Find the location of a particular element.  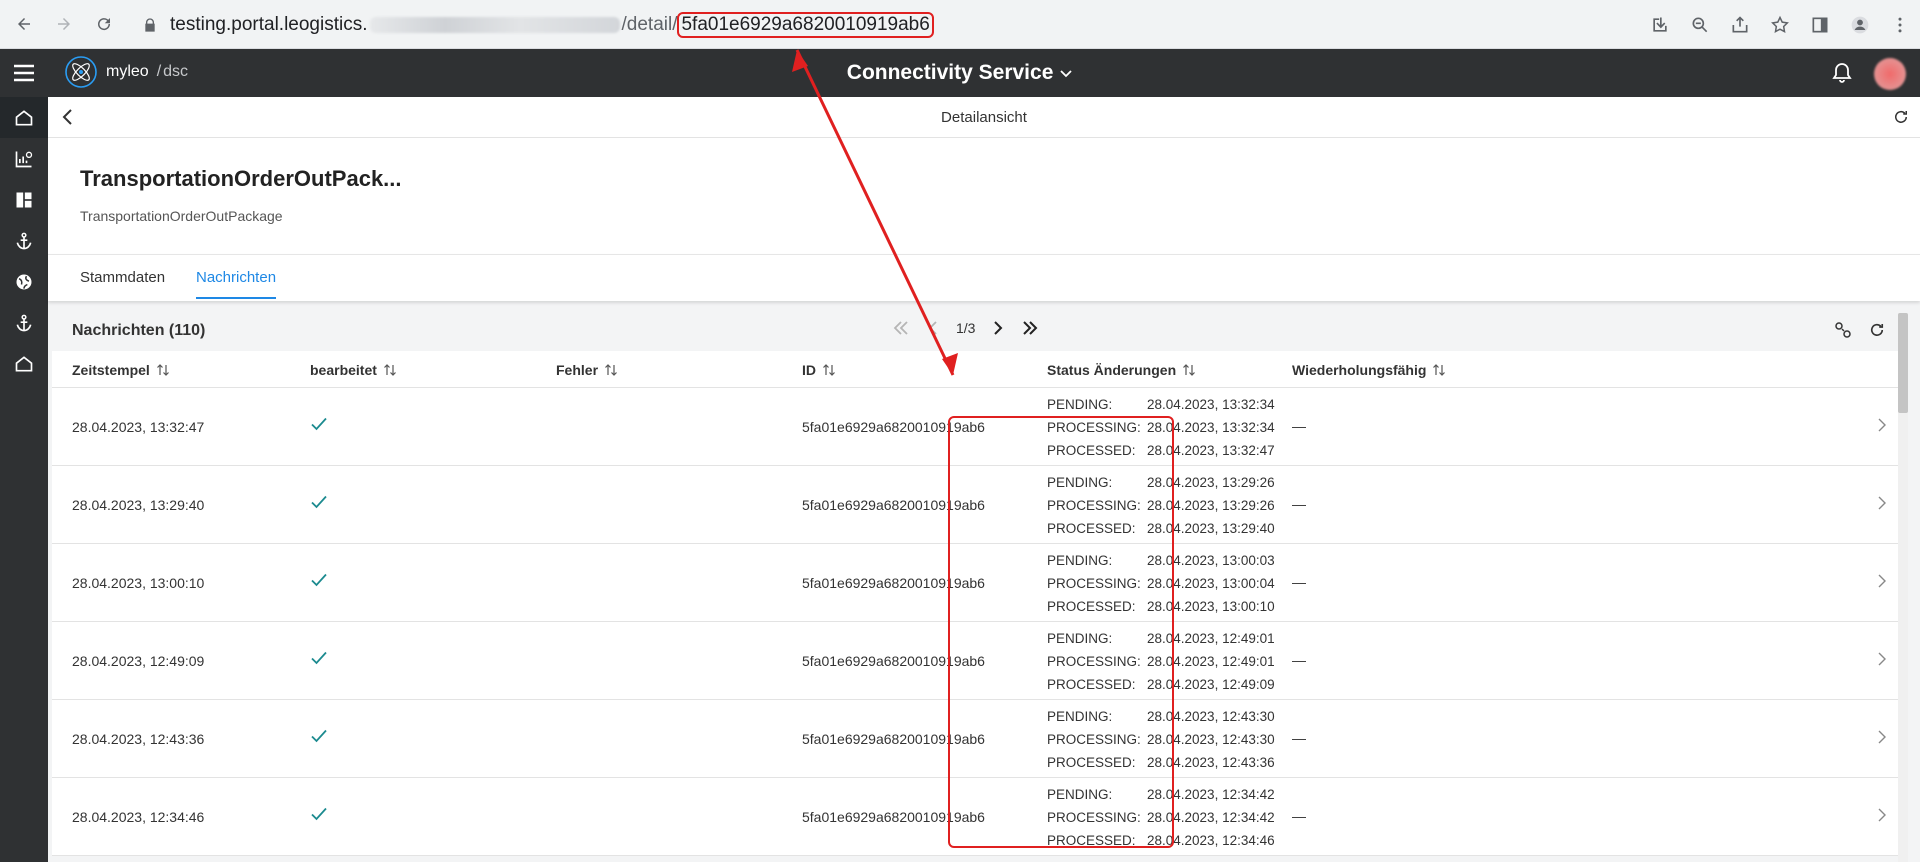

col-label: ID is located at coordinates (809, 370).